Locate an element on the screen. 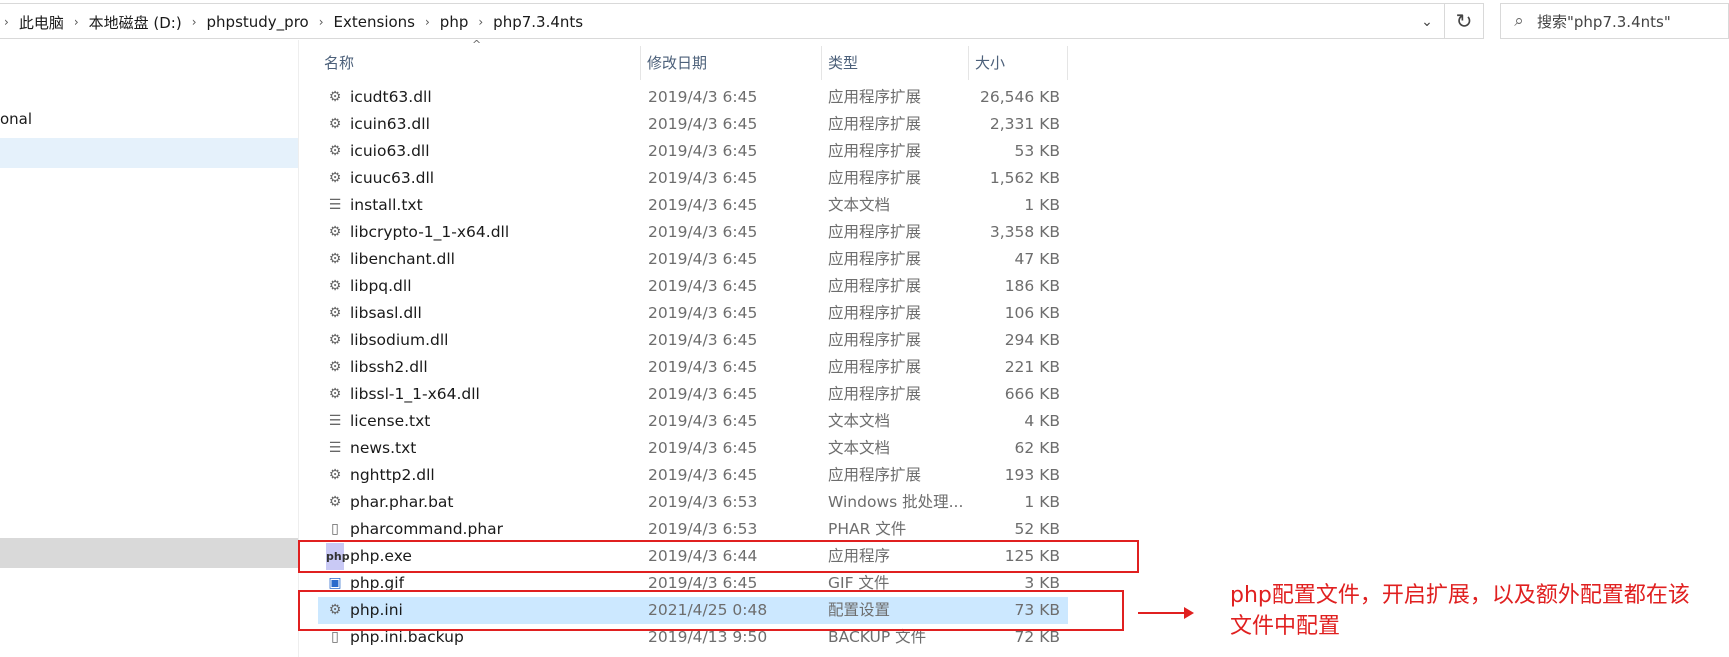  annotation-text: php配置文件，开启扩展，以及额外配置都在该文件中配置 is located at coordinates (1460, 611).